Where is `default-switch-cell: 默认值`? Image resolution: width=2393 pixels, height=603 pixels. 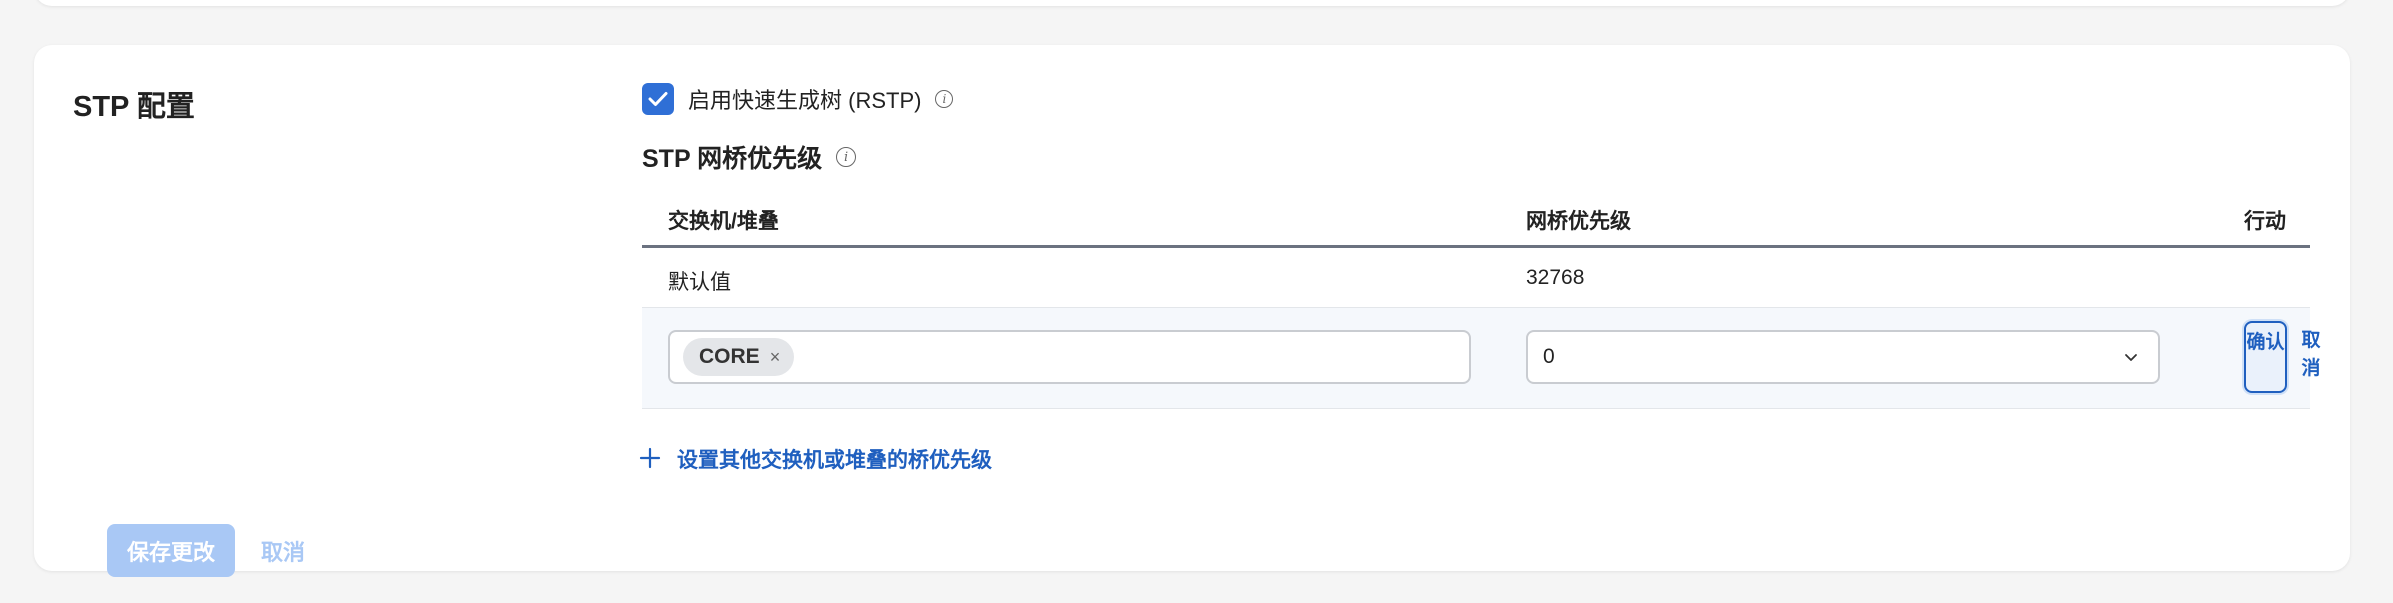 default-switch-cell: 默认值 is located at coordinates (699, 282).